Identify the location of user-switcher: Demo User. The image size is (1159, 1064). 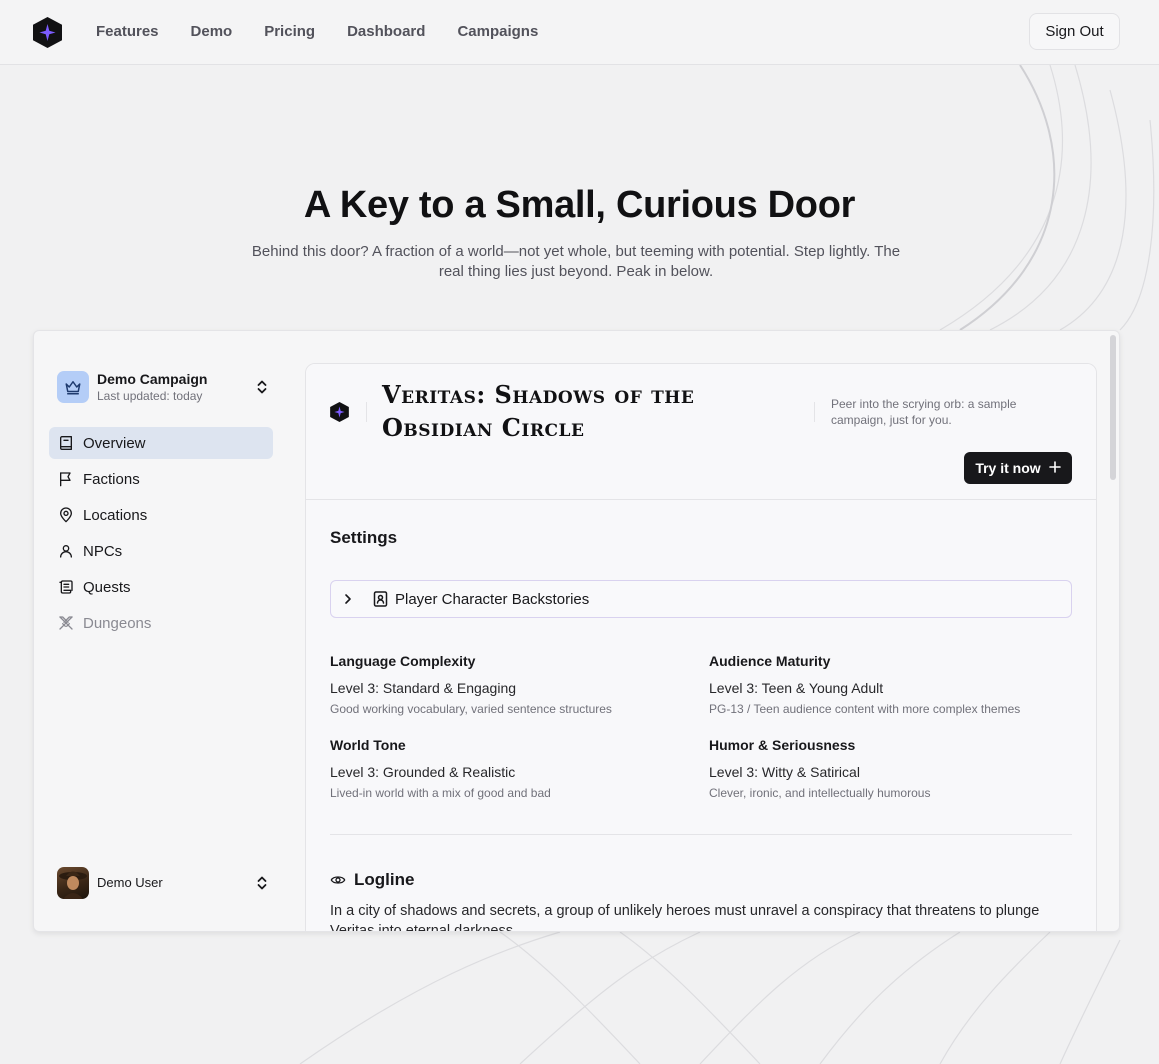
(163, 883).